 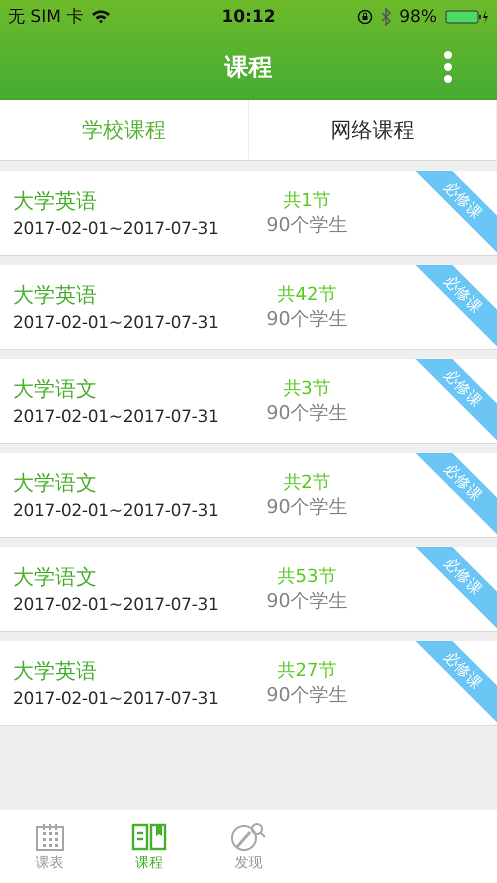 What do you see at coordinates (248, 683) in the screenshot?
I see `course-card: 大学英语 2017-02-01~2017-07-31 共27节 90个学生 必修课` at bounding box center [248, 683].